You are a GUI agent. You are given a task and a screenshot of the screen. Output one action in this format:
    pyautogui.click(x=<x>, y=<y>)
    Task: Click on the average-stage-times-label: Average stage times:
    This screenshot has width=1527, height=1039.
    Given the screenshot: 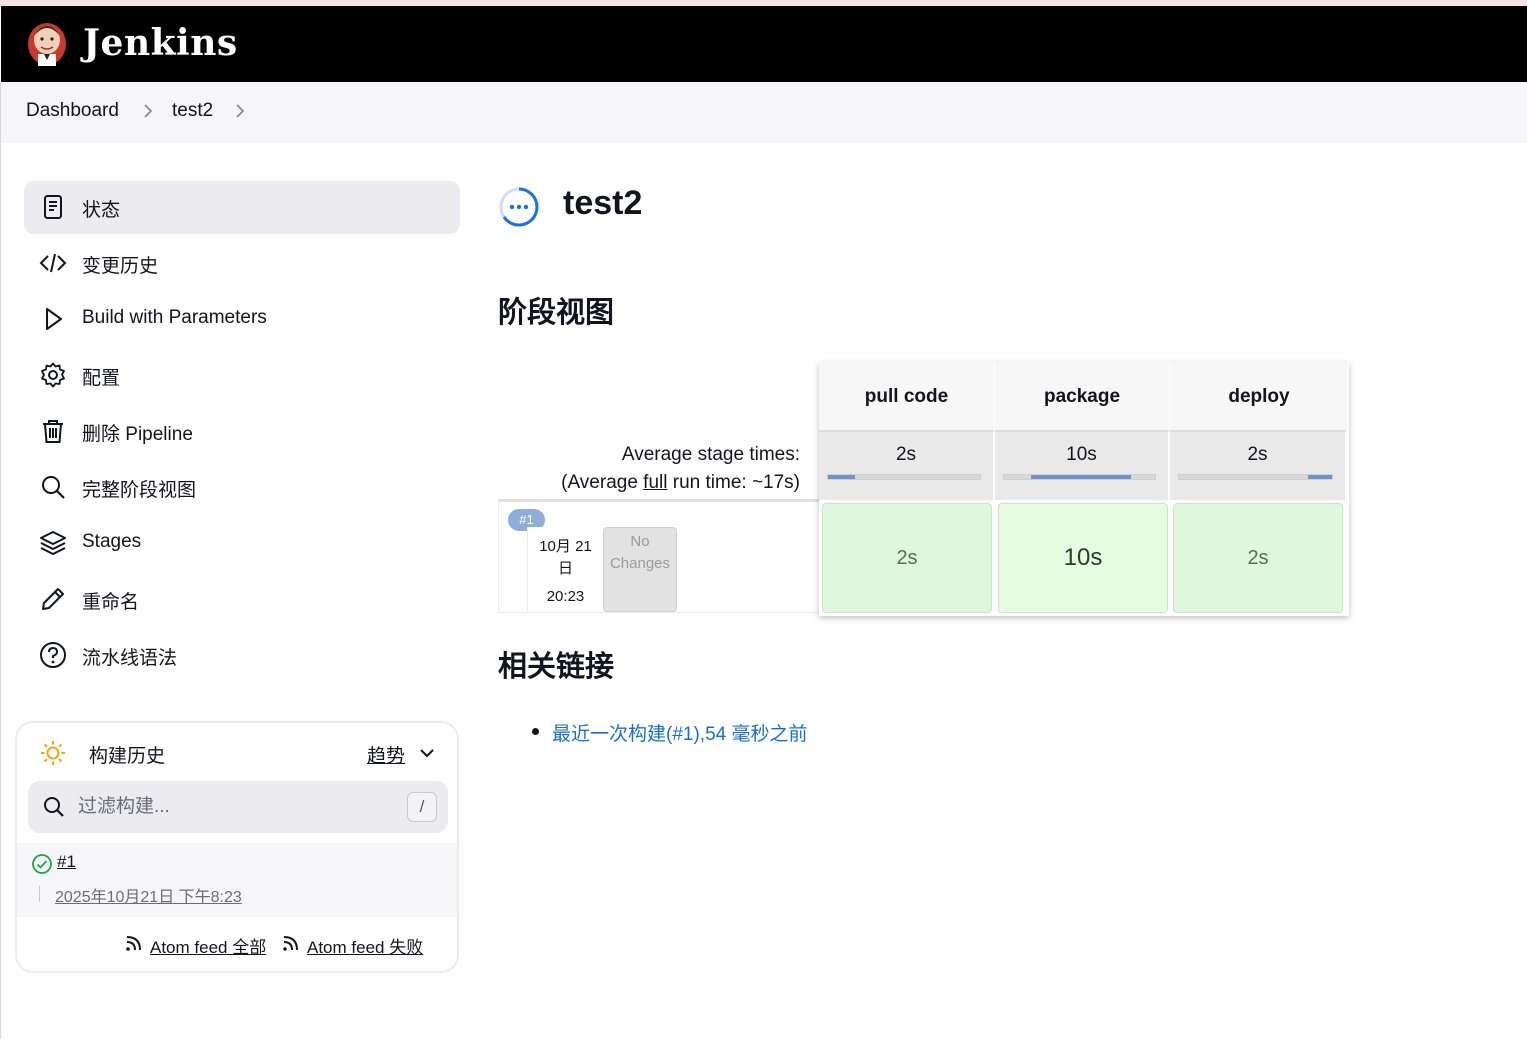 What is the action you would take?
    pyautogui.click(x=710, y=454)
    